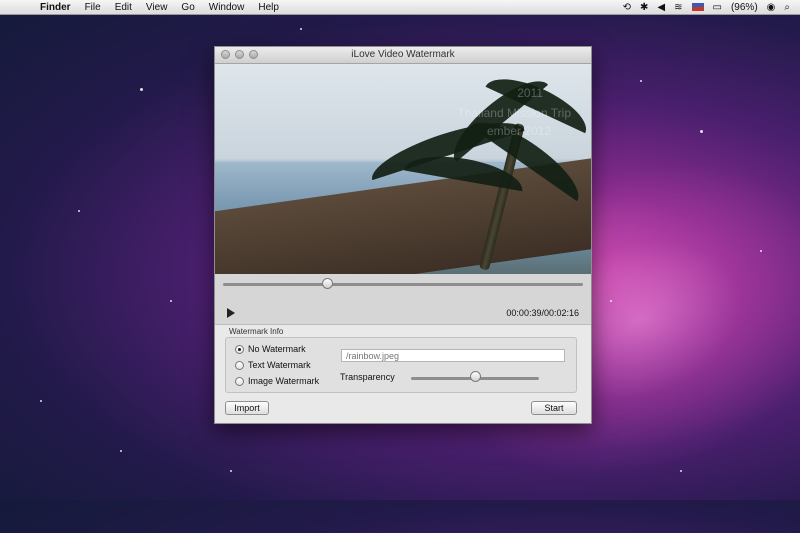 This screenshot has width=800, height=533. I want to click on video-watermark-line-2: Thailand Mission Trip, so click(514, 113).